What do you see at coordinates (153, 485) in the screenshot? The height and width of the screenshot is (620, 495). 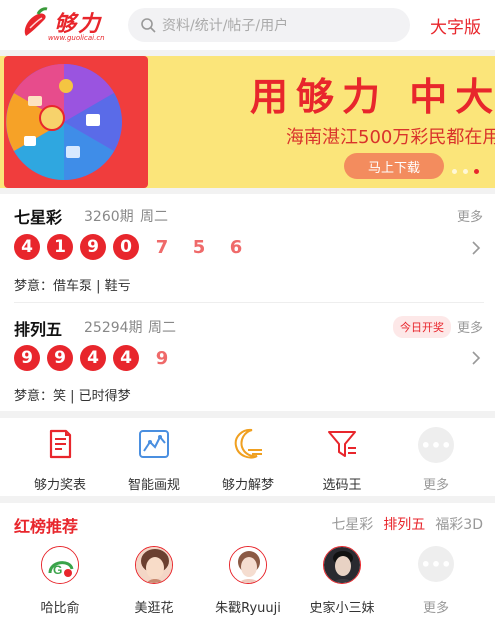 I see `tool-label: 智能画规` at bounding box center [153, 485].